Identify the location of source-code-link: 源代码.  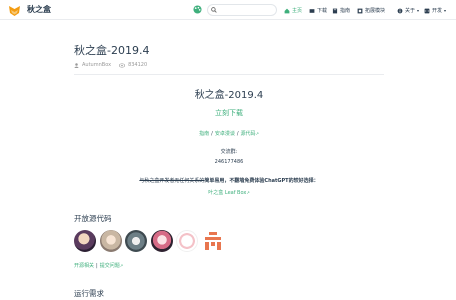
(248, 134).